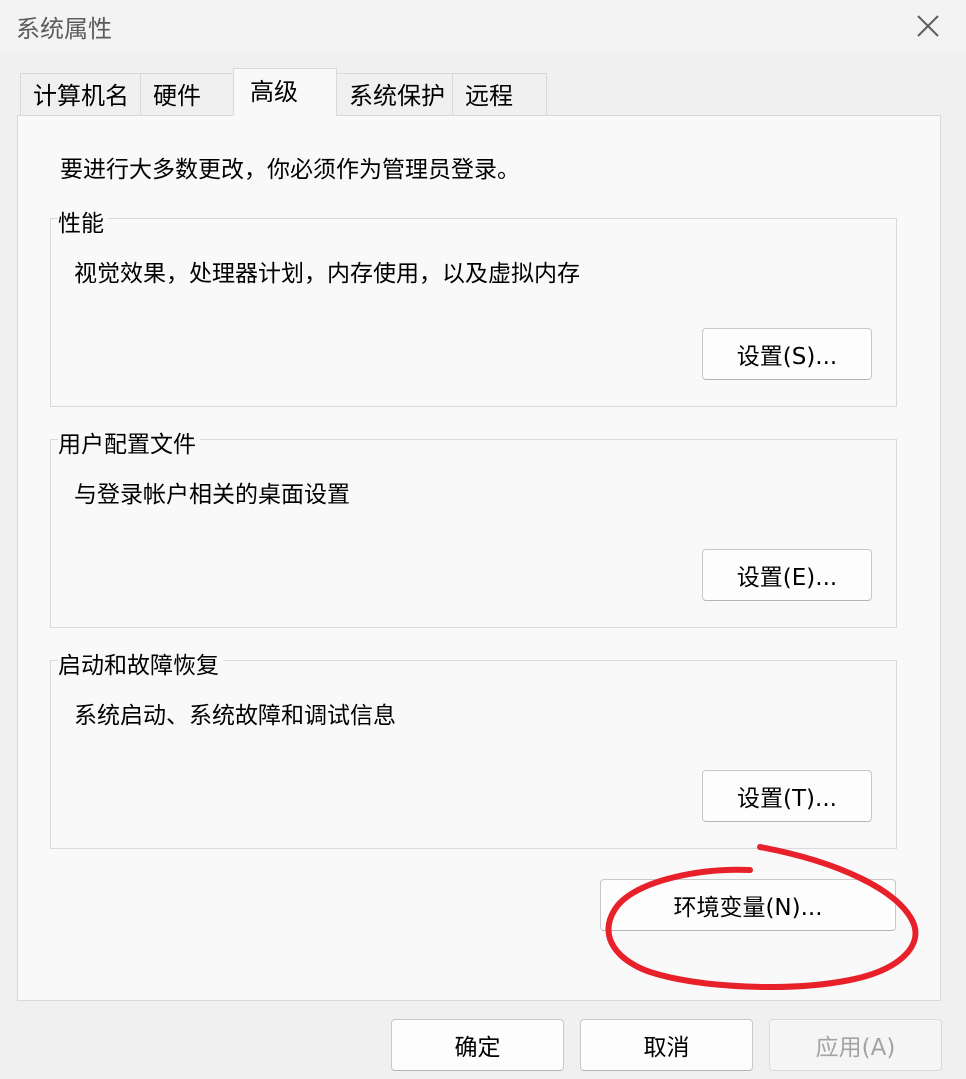  What do you see at coordinates (855, 1045) in the screenshot?
I see `apply-button: 应用(A)` at bounding box center [855, 1045].